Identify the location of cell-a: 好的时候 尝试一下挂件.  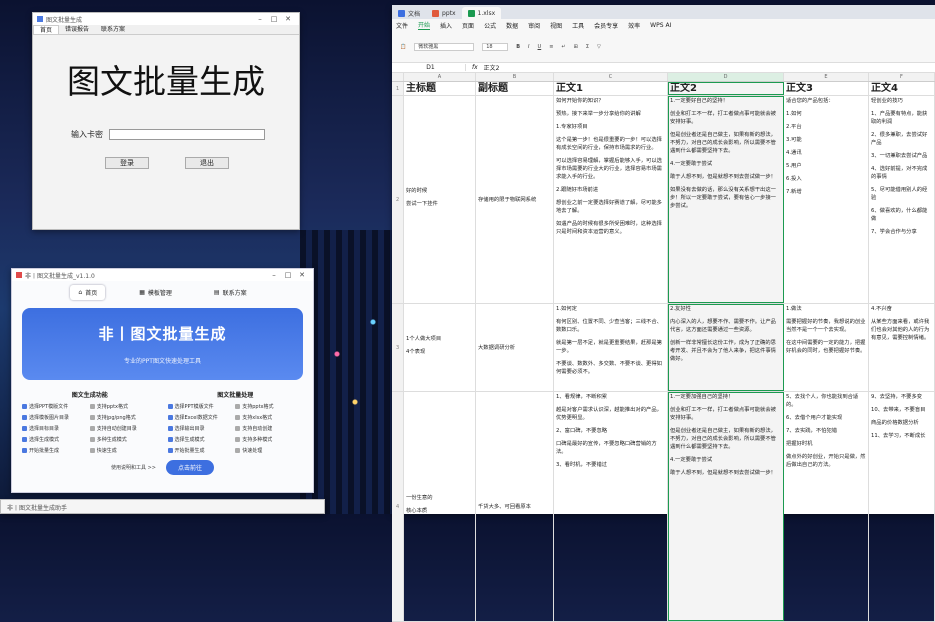
(440, 199).